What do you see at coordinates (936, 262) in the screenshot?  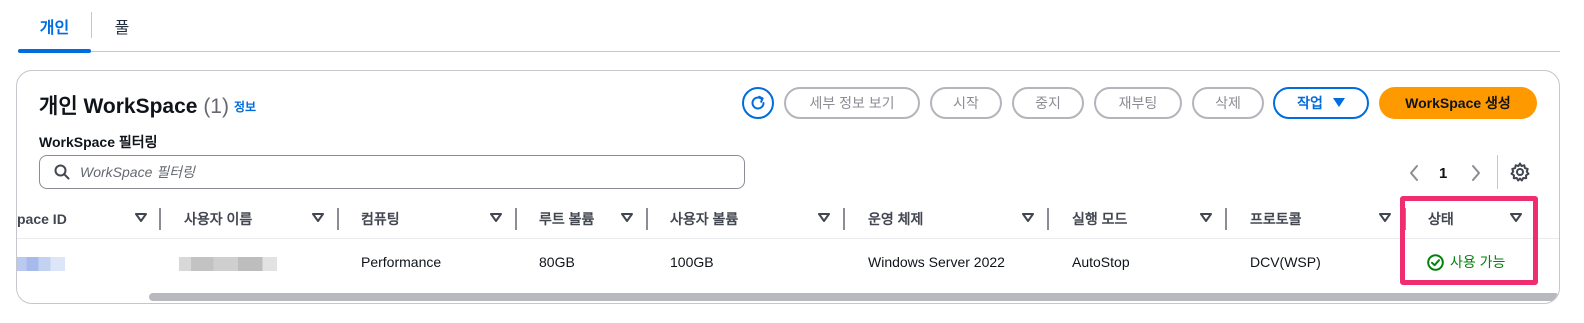 I see `cell-os: Windows Server 2022` at bounding box center [936, 262].